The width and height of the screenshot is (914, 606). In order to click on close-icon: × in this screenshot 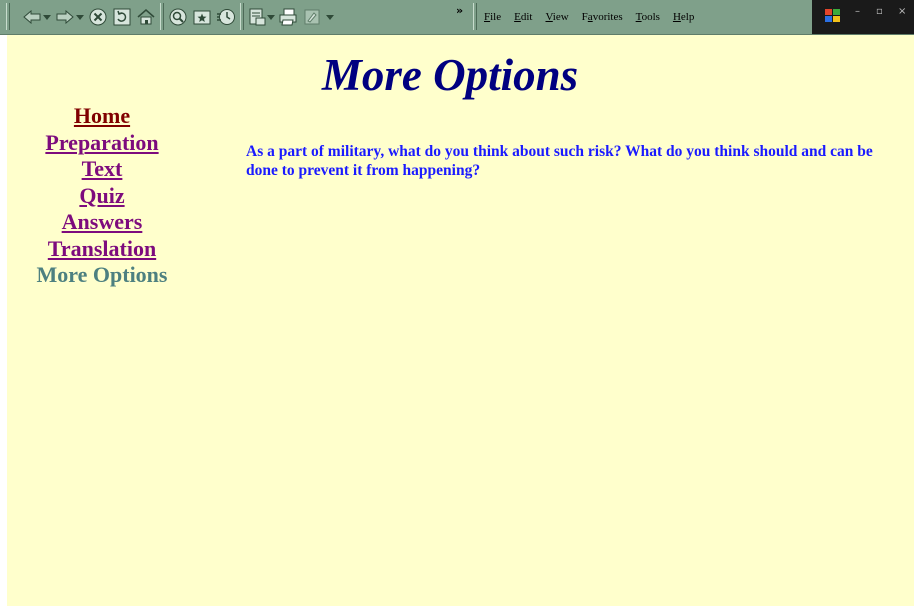, I will do `click(902, 11)`.